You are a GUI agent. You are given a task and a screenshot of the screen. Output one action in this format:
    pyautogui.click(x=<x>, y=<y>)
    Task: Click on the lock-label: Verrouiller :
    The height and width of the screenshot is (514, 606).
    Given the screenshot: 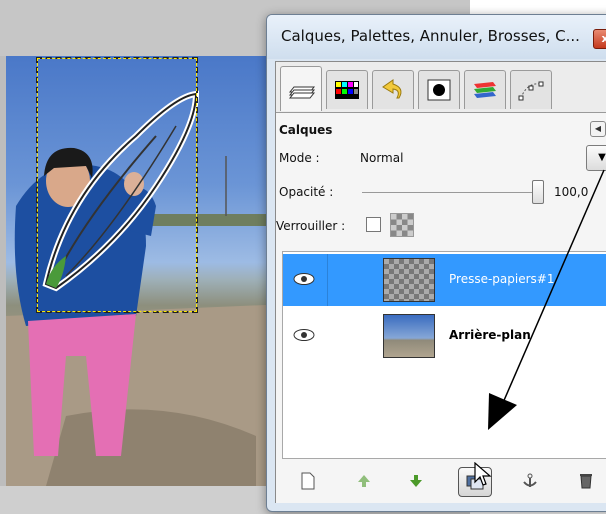 What is the action you would take?
    pyautogui.click(x=311, y=226)
    